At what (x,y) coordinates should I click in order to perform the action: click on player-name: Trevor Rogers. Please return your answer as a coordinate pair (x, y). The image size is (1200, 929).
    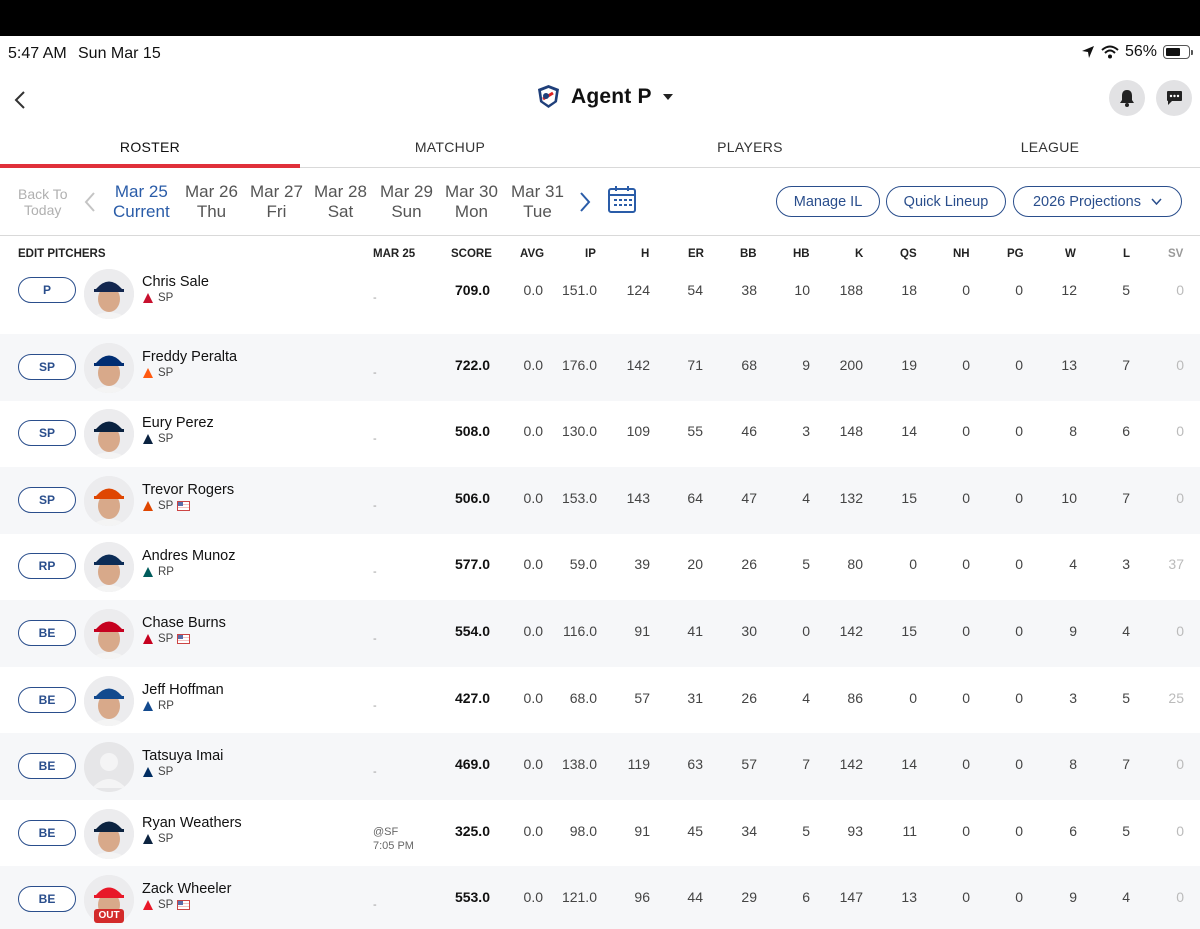
    Looking at the image, I should click on (188, 490).